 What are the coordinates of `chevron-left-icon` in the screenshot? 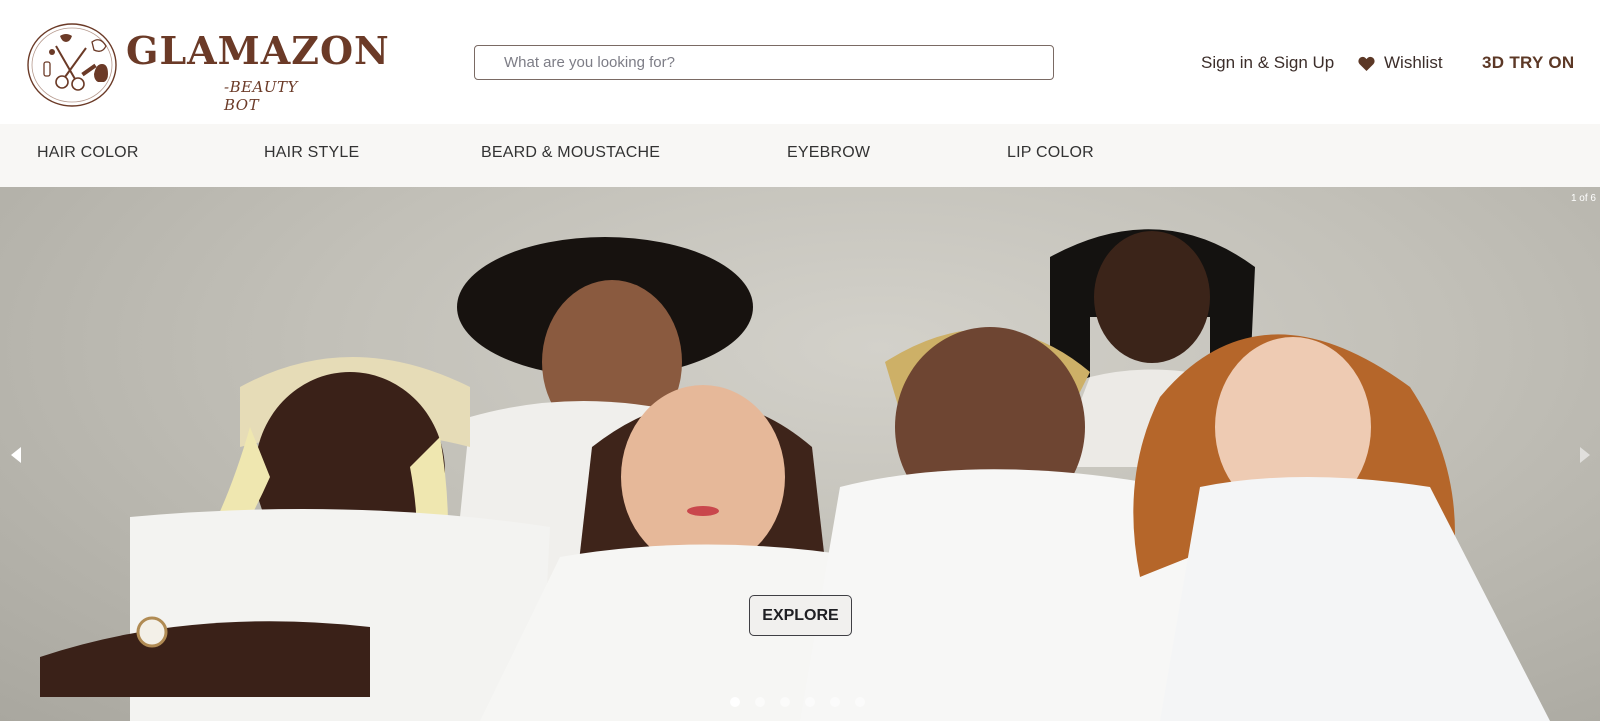 It's located at (16, 455).